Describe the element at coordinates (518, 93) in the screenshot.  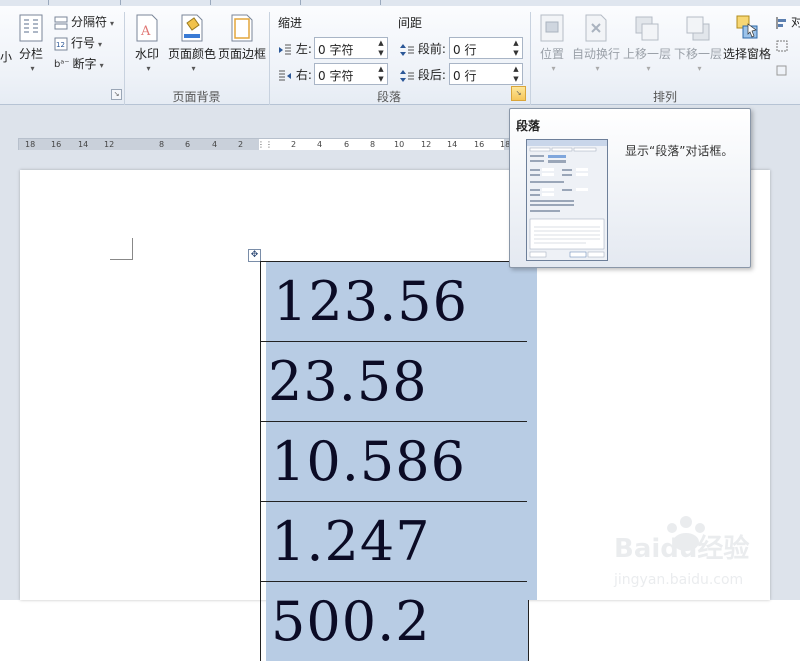
I see `paragraph-dialog-launcher-icon: ↘` at that location.